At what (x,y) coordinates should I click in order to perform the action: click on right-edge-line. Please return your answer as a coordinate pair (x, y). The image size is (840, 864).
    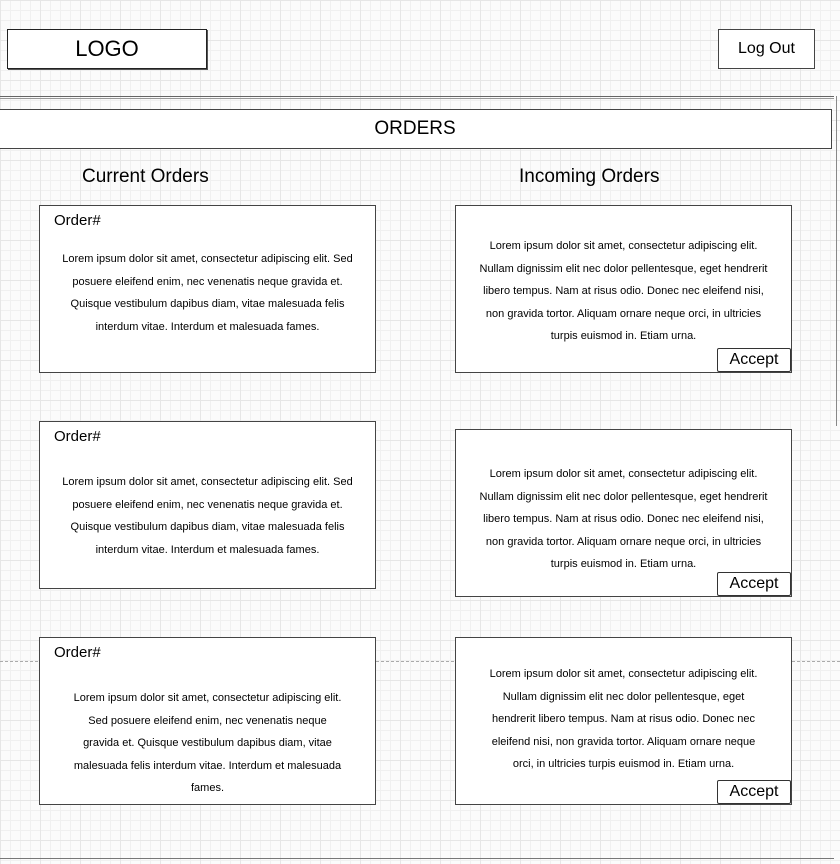
    Looking at the image, I should click on (836, 261).